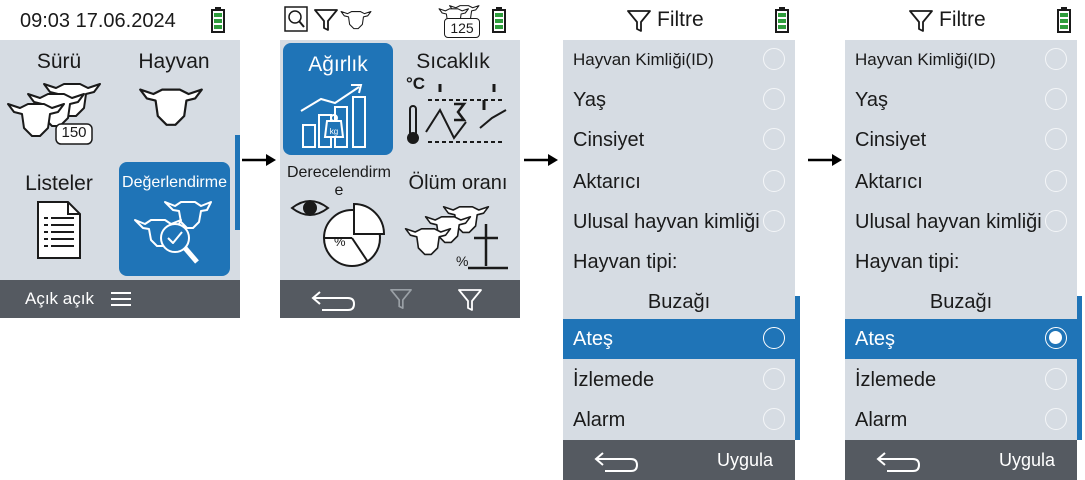 The height and width of the screenshot is (480, 1085). I want to click on tile-lists: Listeler, so click(59, 219).